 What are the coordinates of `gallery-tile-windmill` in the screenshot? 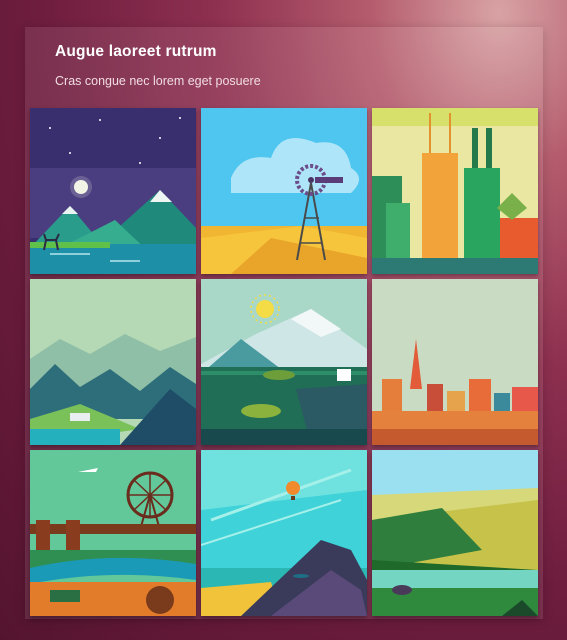 It's located at (284, 191).